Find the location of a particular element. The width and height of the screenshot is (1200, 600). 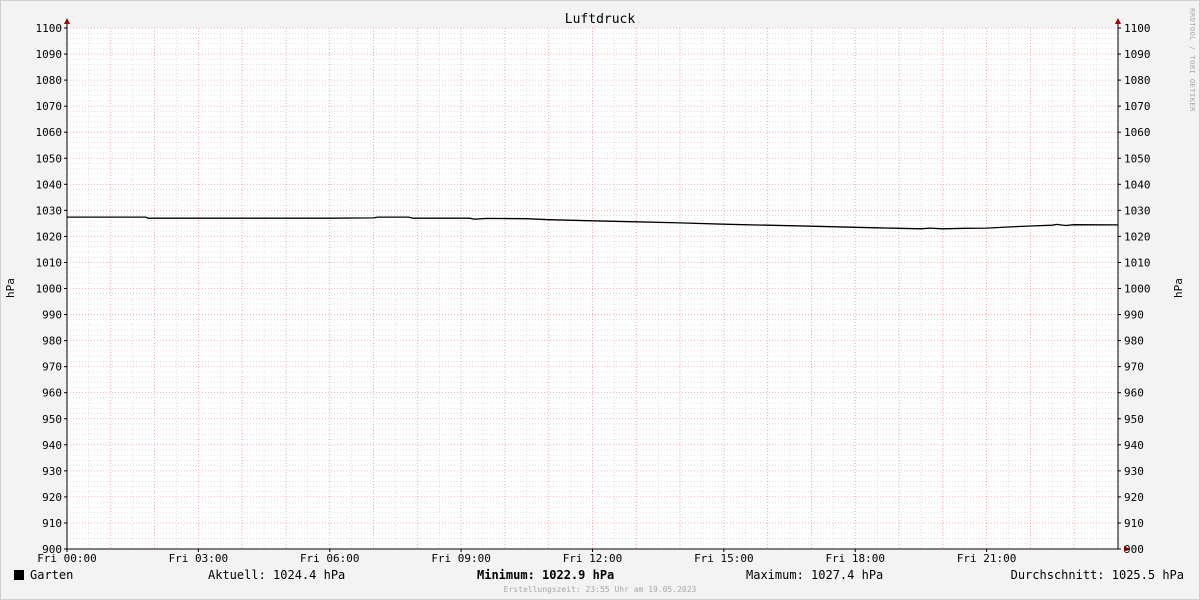

y-tick-label-right: 1050 is located at coordinates (1137, 158).